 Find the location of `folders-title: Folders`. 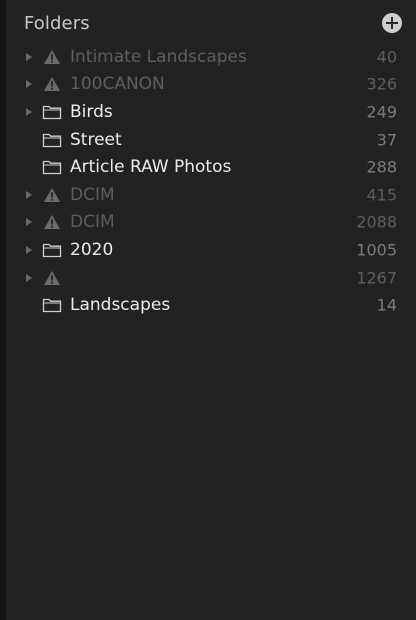

folders-title: Folders is located at coordinates (57, 23).